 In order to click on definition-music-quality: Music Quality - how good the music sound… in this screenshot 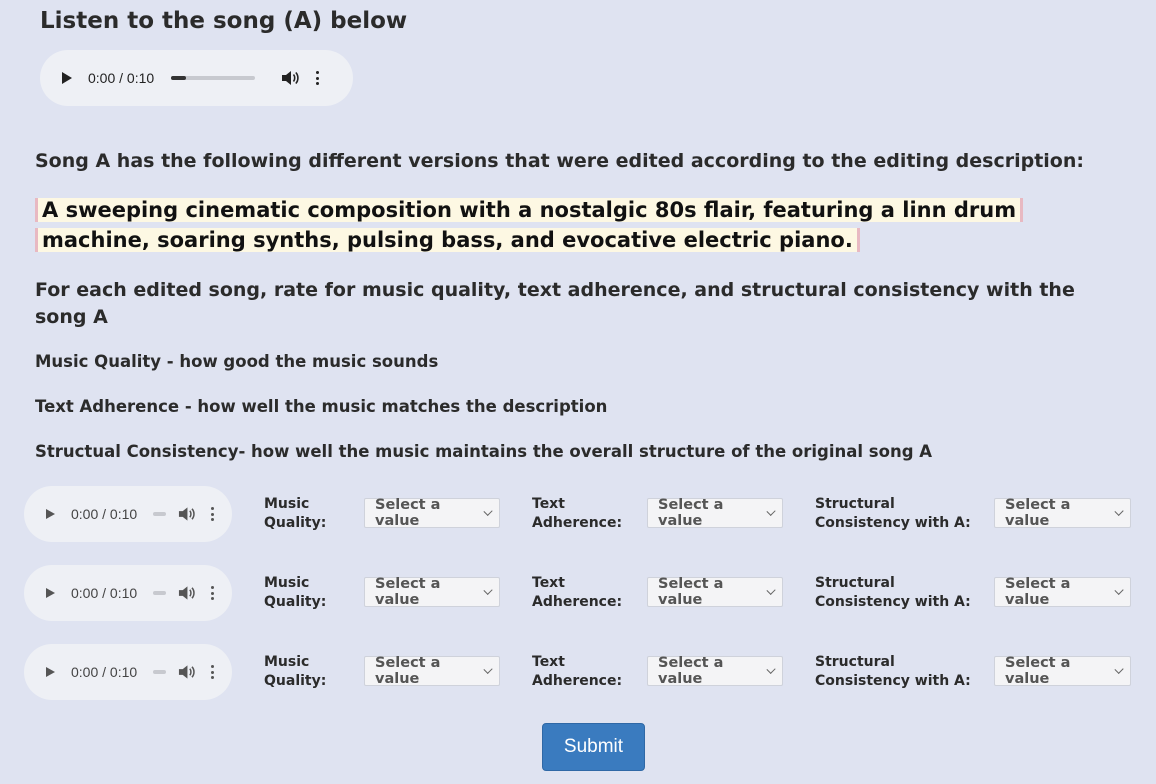, I will do `click(237, 361)`.